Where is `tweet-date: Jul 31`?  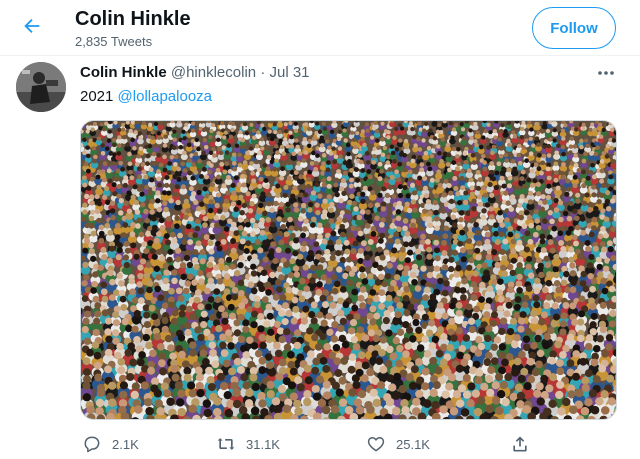
tweet-date: Jul 31 is located at coordinates (289, 72).